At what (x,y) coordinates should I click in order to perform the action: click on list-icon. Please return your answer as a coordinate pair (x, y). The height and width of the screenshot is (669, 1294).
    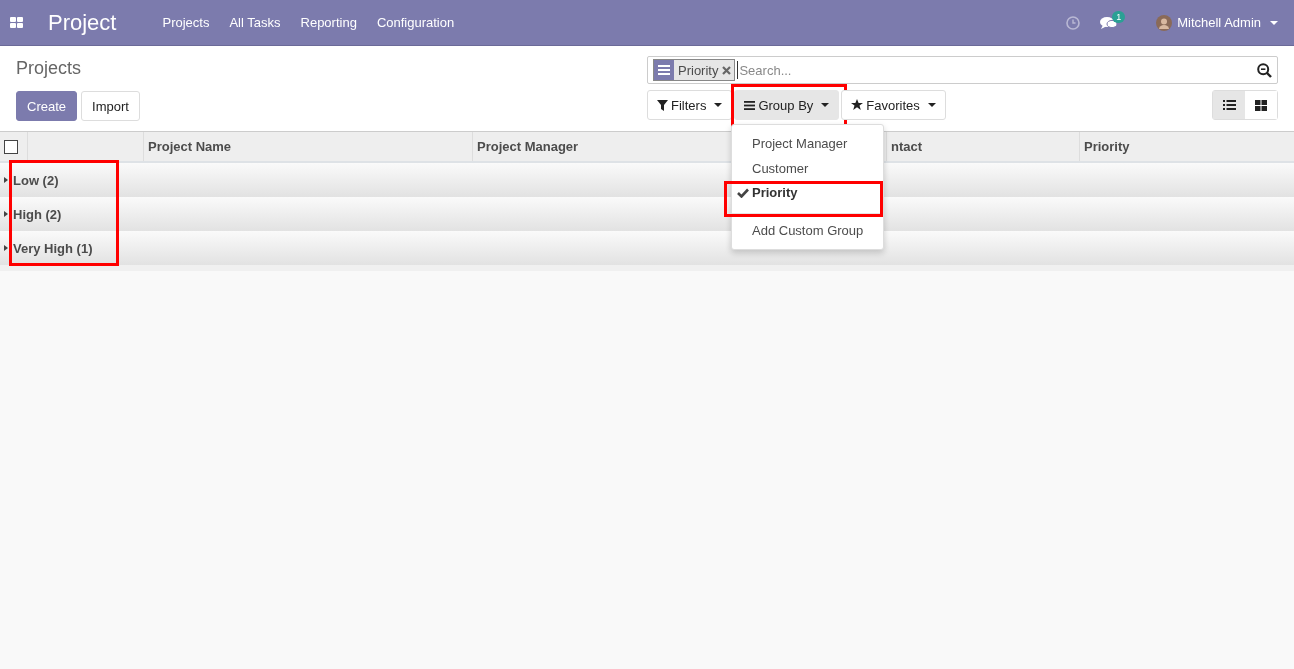
    Looking at the image, I should click on (1229, 105).